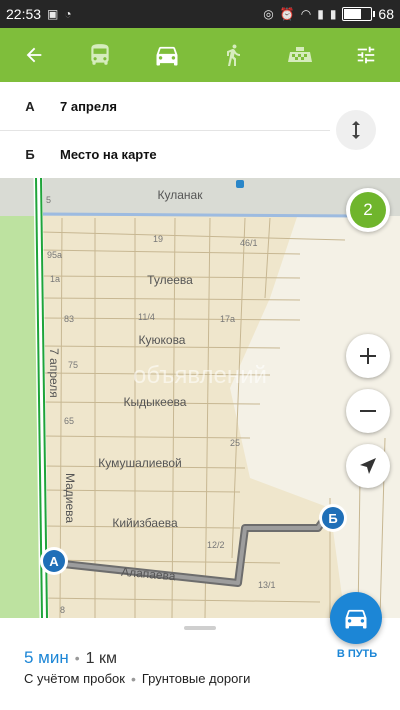  Describe the element at coordinates (55, 279) in the screenshot. I see `house-number: 1a` at that location.